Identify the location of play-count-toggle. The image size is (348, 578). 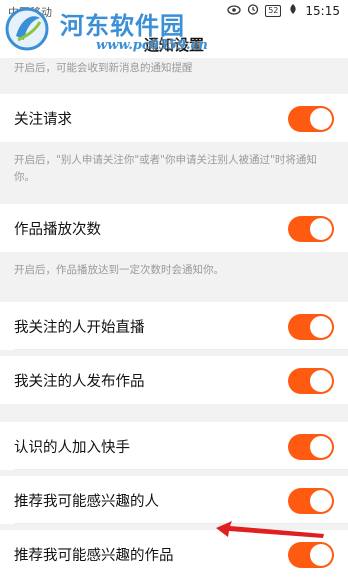
(311, 229).